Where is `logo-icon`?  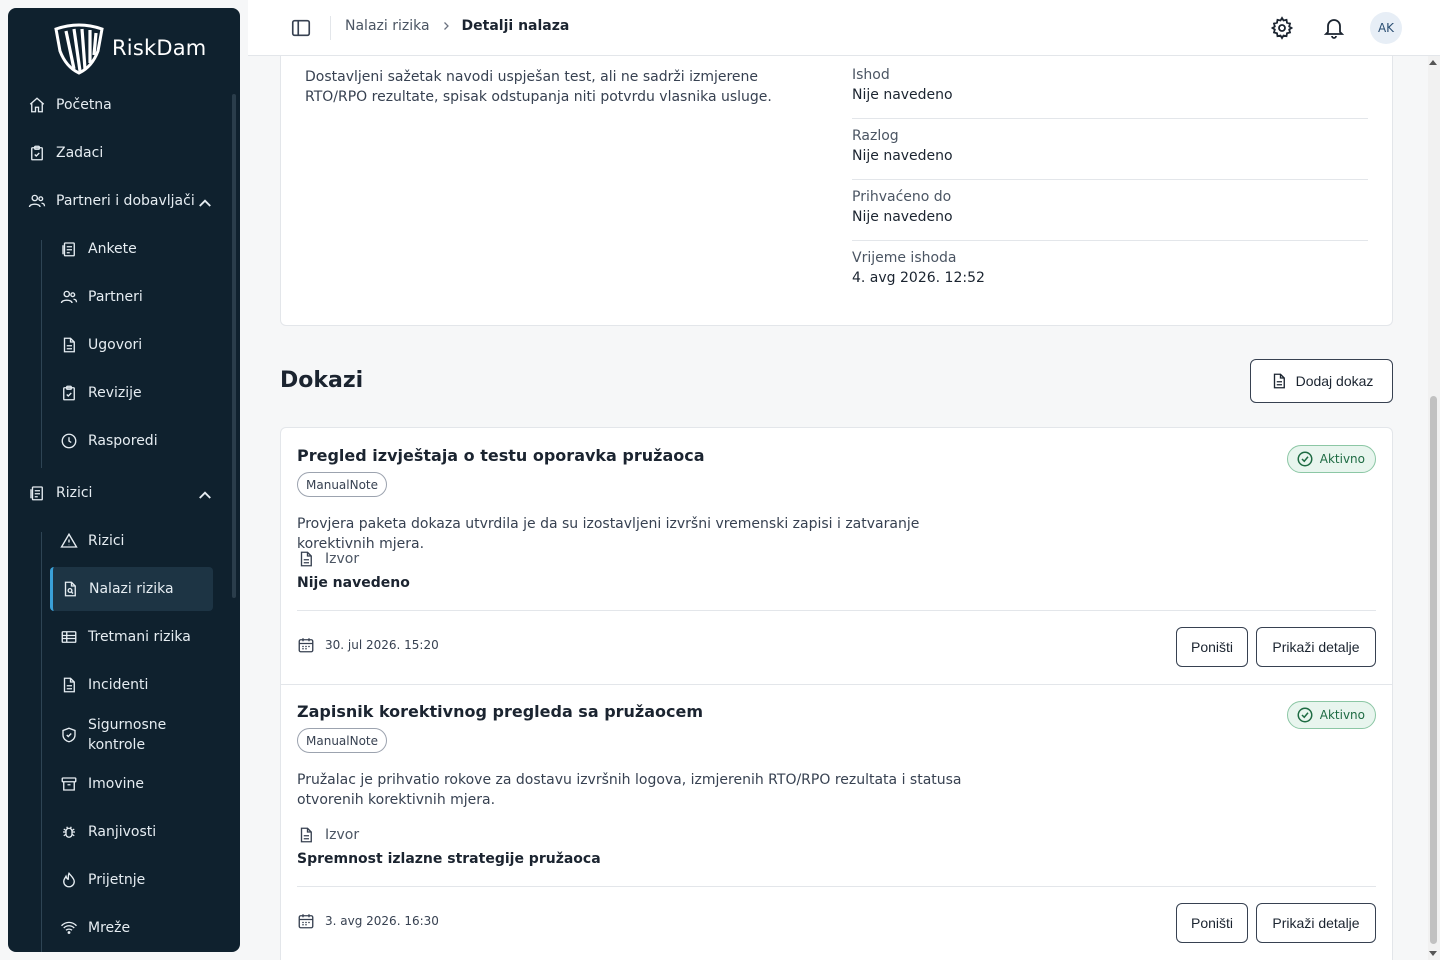 logo-icon is located at coordinates (79, 49).